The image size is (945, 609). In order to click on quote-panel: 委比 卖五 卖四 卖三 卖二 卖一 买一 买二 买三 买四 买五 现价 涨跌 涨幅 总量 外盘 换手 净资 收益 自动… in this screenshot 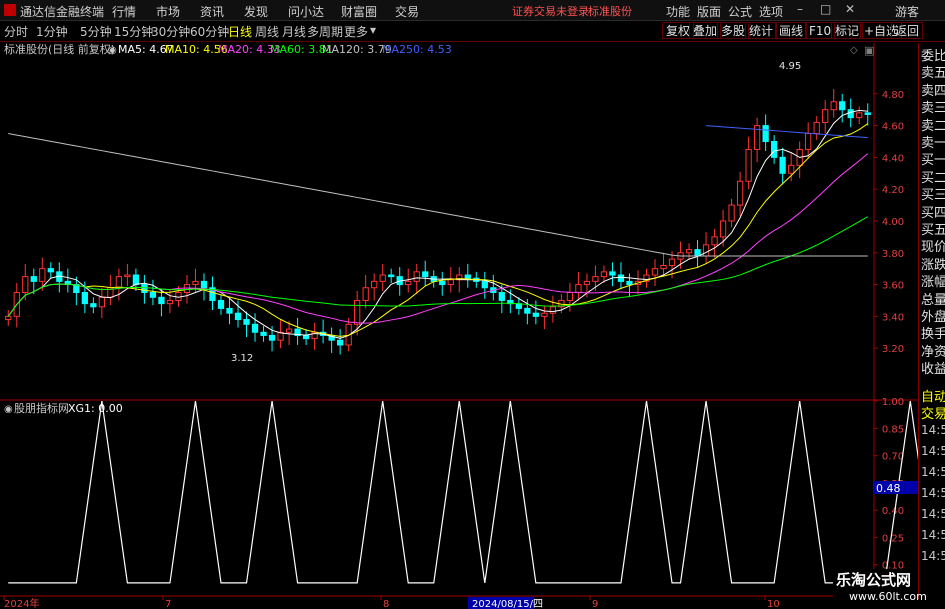, I will do `click(931, 321)`.